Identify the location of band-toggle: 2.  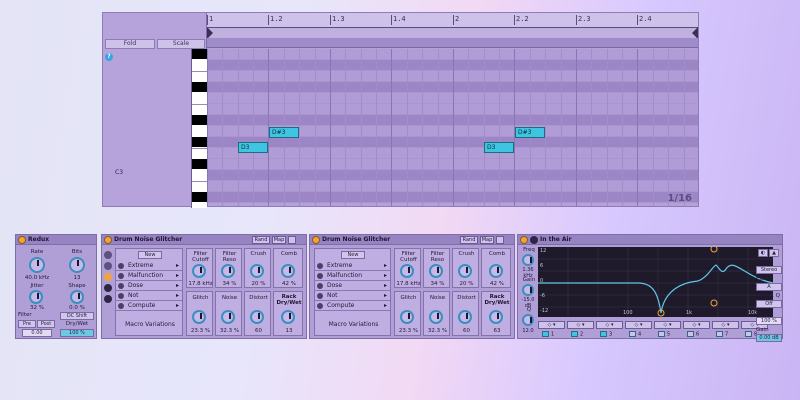
(584, 335).